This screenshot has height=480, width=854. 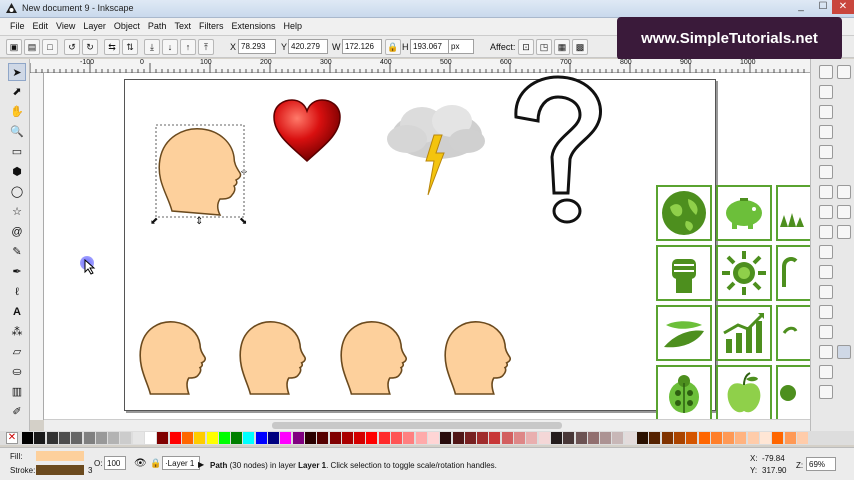 I want to click on layer-select: ·Layer 1, so click(x=181, y=463).